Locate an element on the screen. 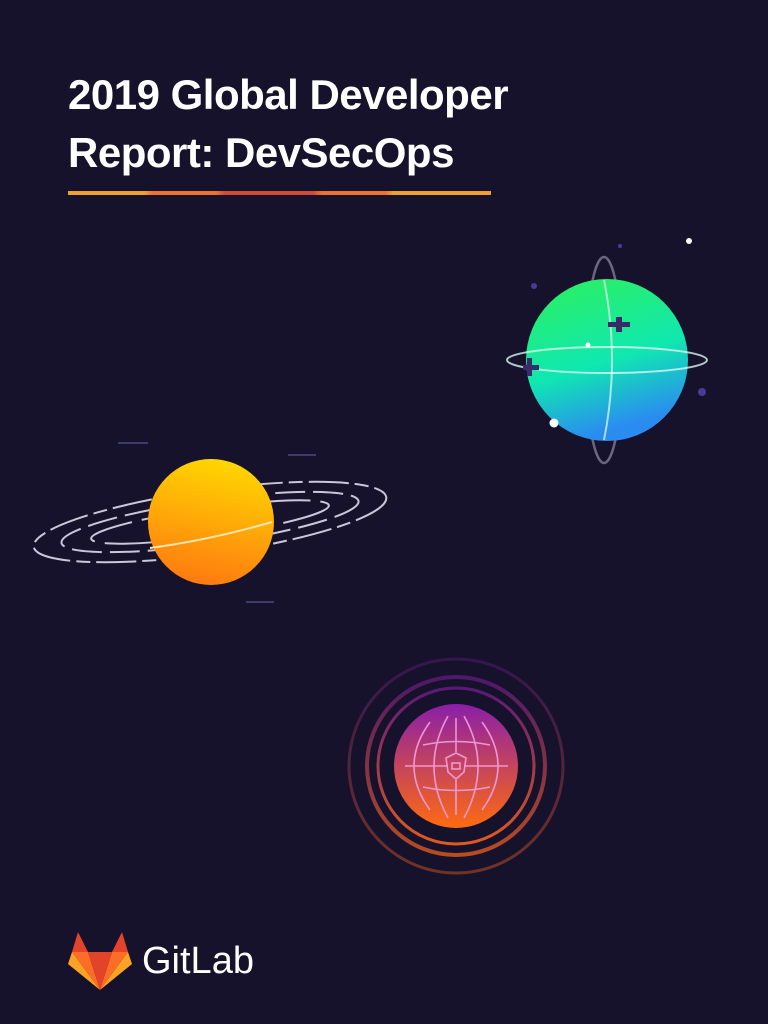 The width and height of the screenshot is (768, 1024). brand-name: GitLab is located at coordinates (198, 960).